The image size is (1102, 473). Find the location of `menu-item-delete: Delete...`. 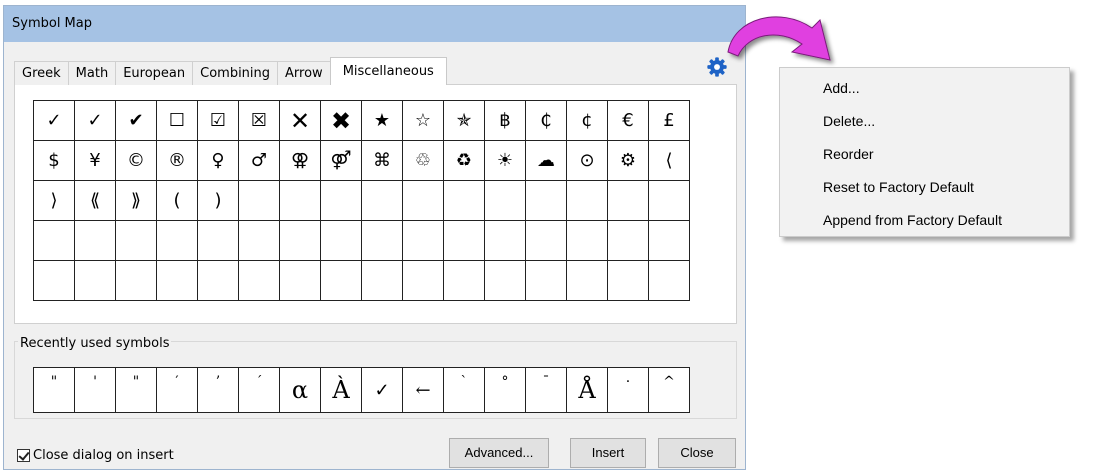

menu-item-delete: Delete... is located at coordinates (849, 121).